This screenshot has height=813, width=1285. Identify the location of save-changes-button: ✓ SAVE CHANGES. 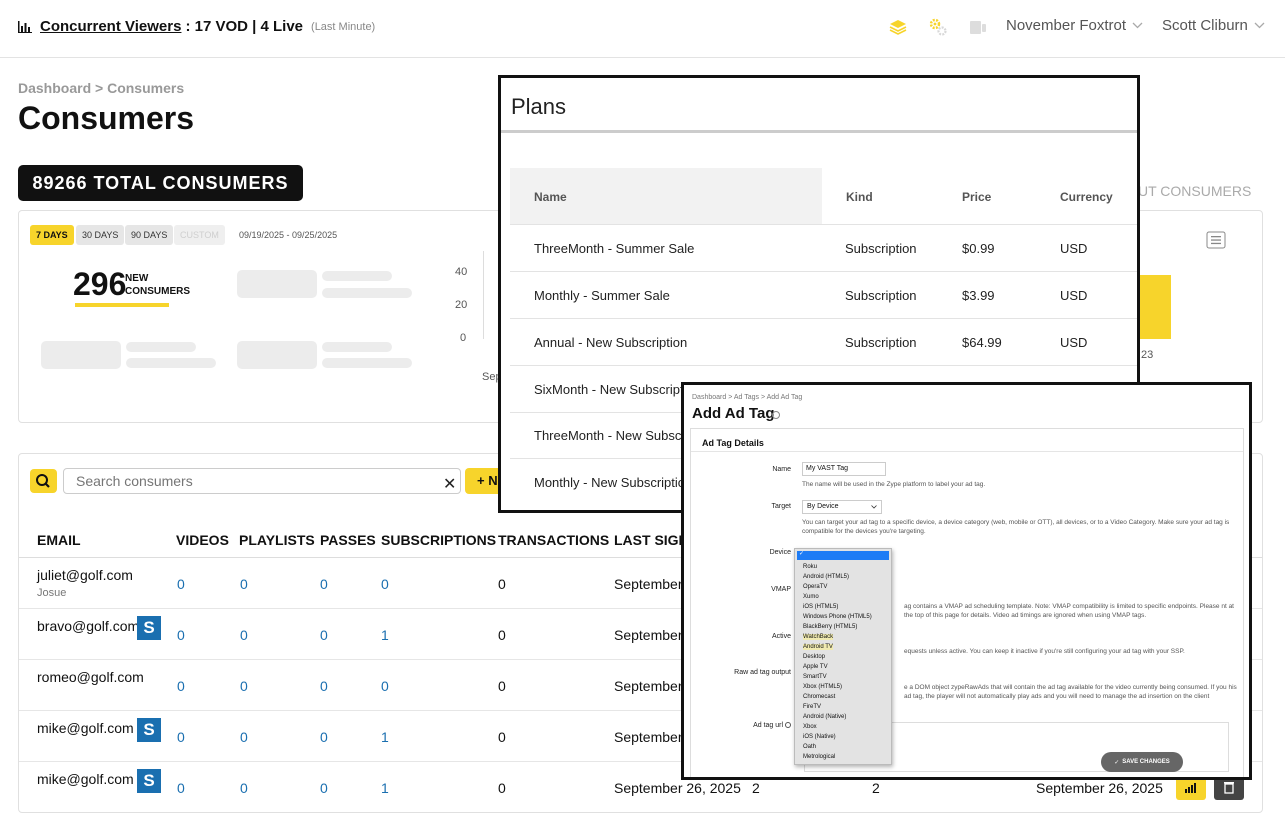
(1142, 762).